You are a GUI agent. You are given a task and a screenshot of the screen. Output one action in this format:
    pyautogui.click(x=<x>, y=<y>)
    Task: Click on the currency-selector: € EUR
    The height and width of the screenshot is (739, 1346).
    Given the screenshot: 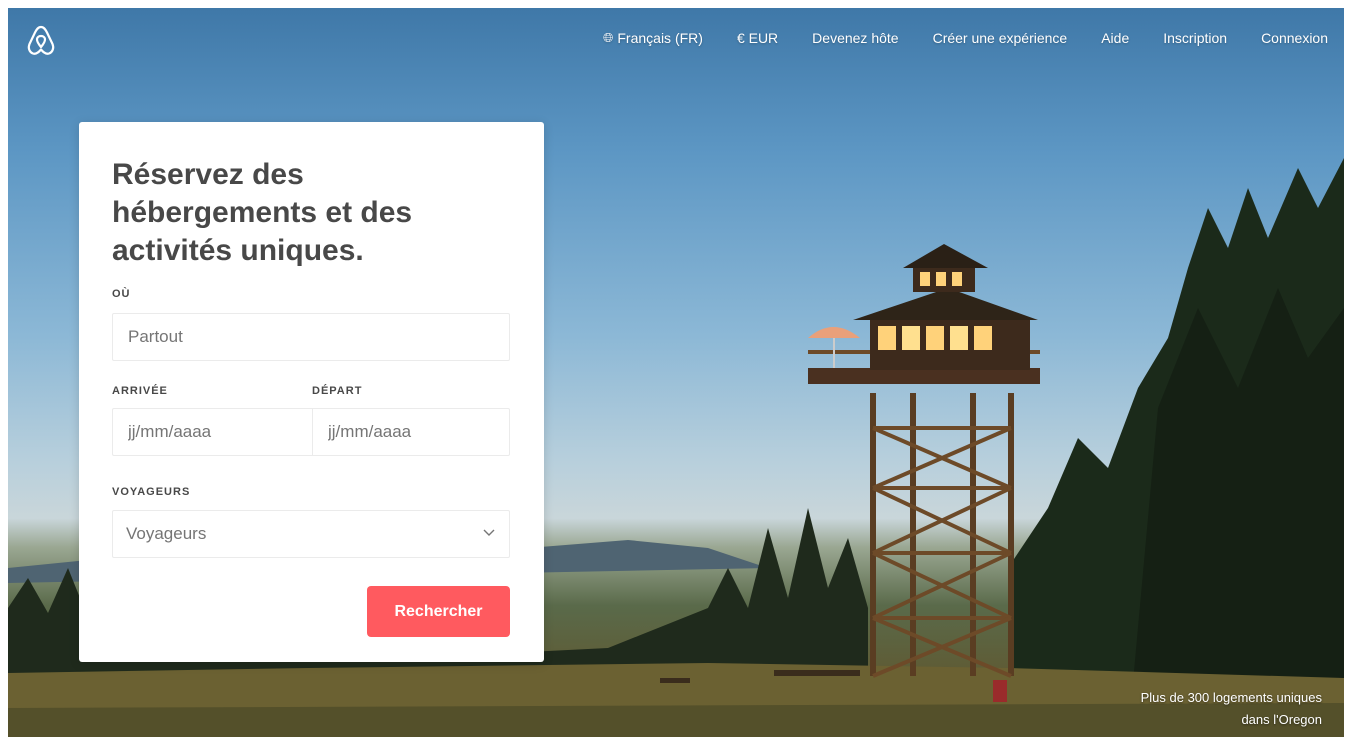 What is the action you would take?
    pyautogui.click(x=757, y=38)
    